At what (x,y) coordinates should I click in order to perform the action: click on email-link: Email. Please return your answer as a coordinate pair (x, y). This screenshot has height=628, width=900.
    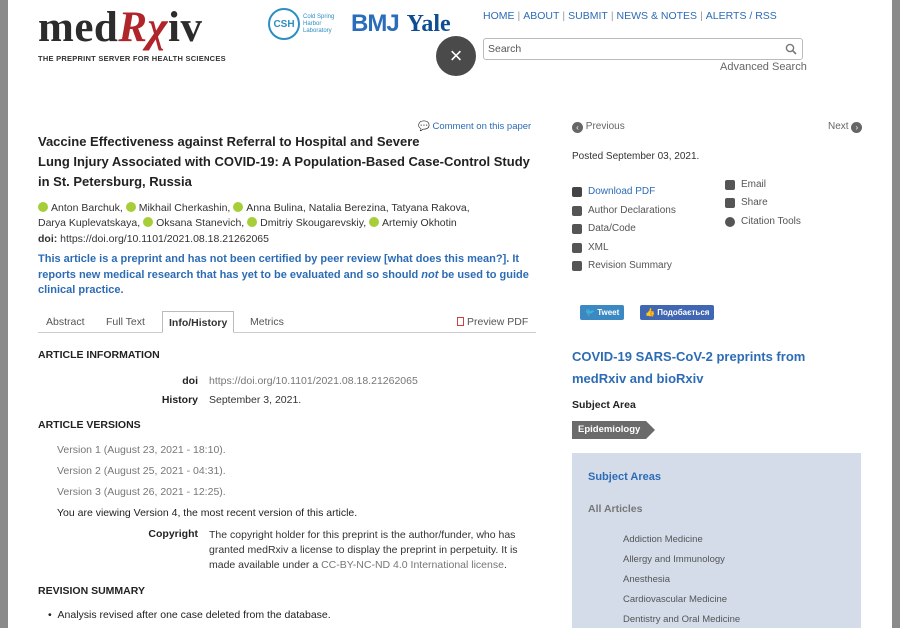
    Looking at the image, I should click on (745, 184).